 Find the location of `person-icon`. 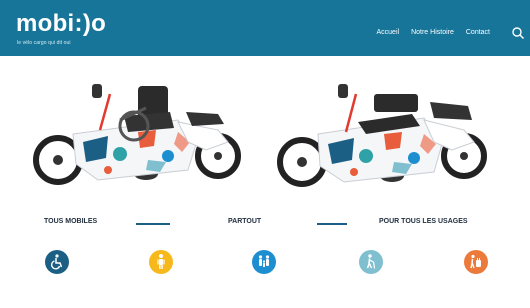

person-icon is located at coordinates (161, 262).